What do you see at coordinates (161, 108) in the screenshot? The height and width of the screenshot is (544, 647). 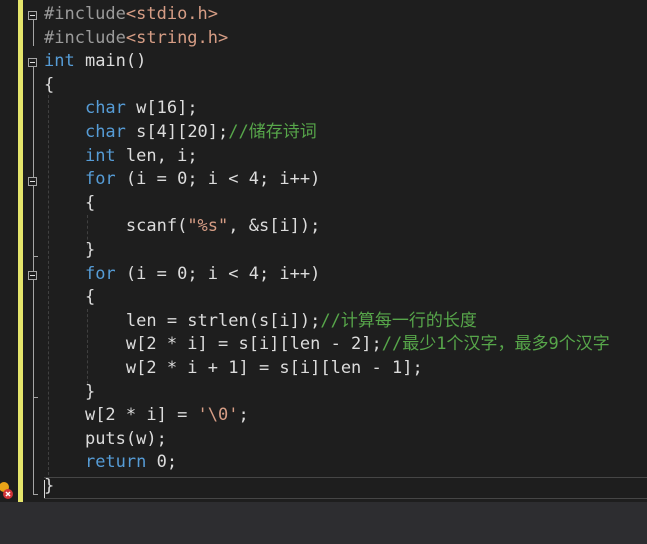 I see `code-token: w[16];` at bounding box center [161, 108].